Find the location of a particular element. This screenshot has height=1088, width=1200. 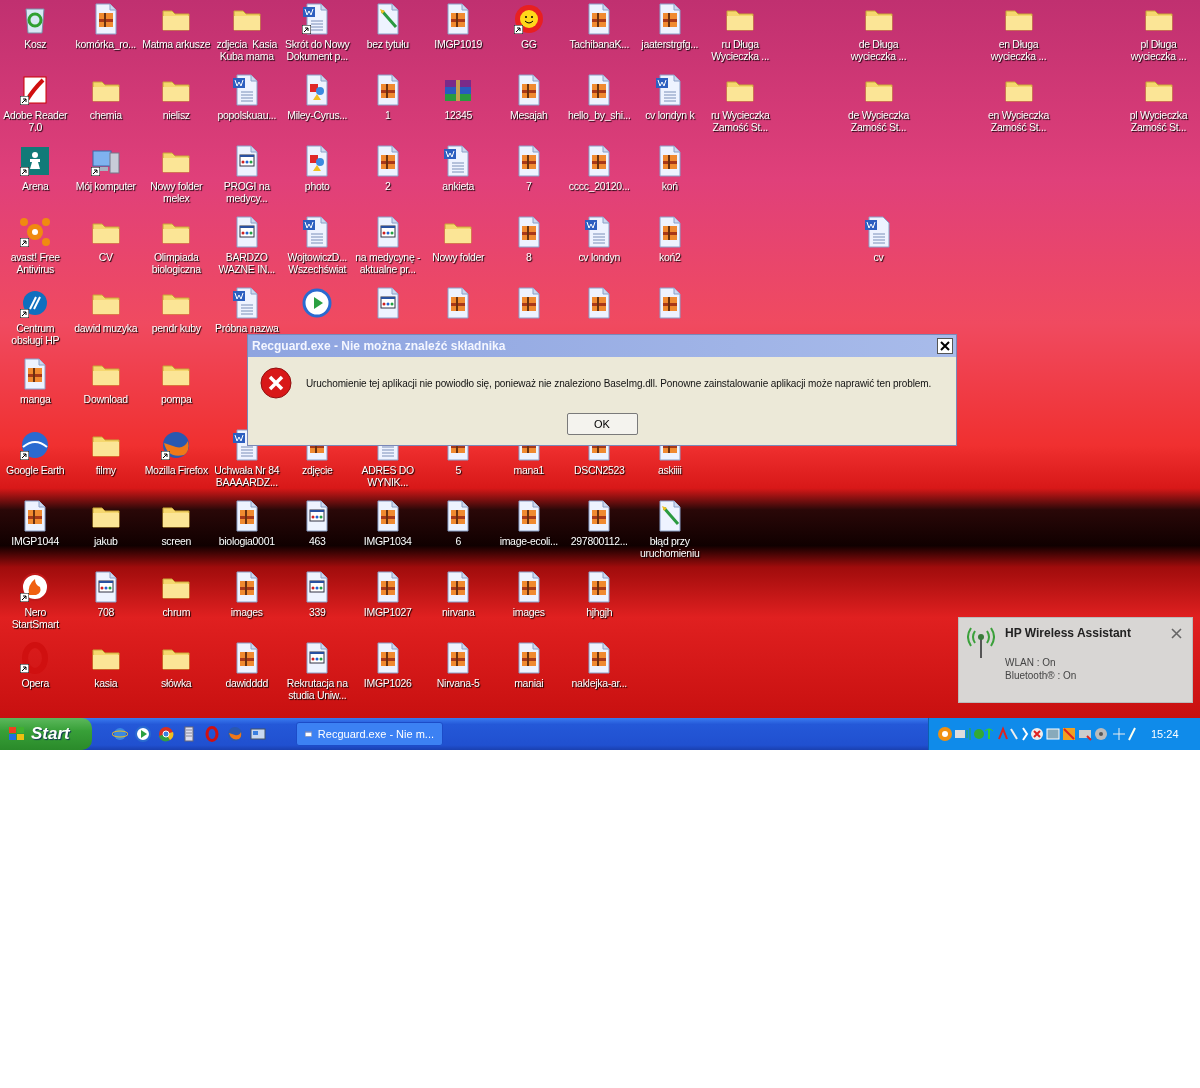

round-browser-icon is located at coordinates (166, 734).